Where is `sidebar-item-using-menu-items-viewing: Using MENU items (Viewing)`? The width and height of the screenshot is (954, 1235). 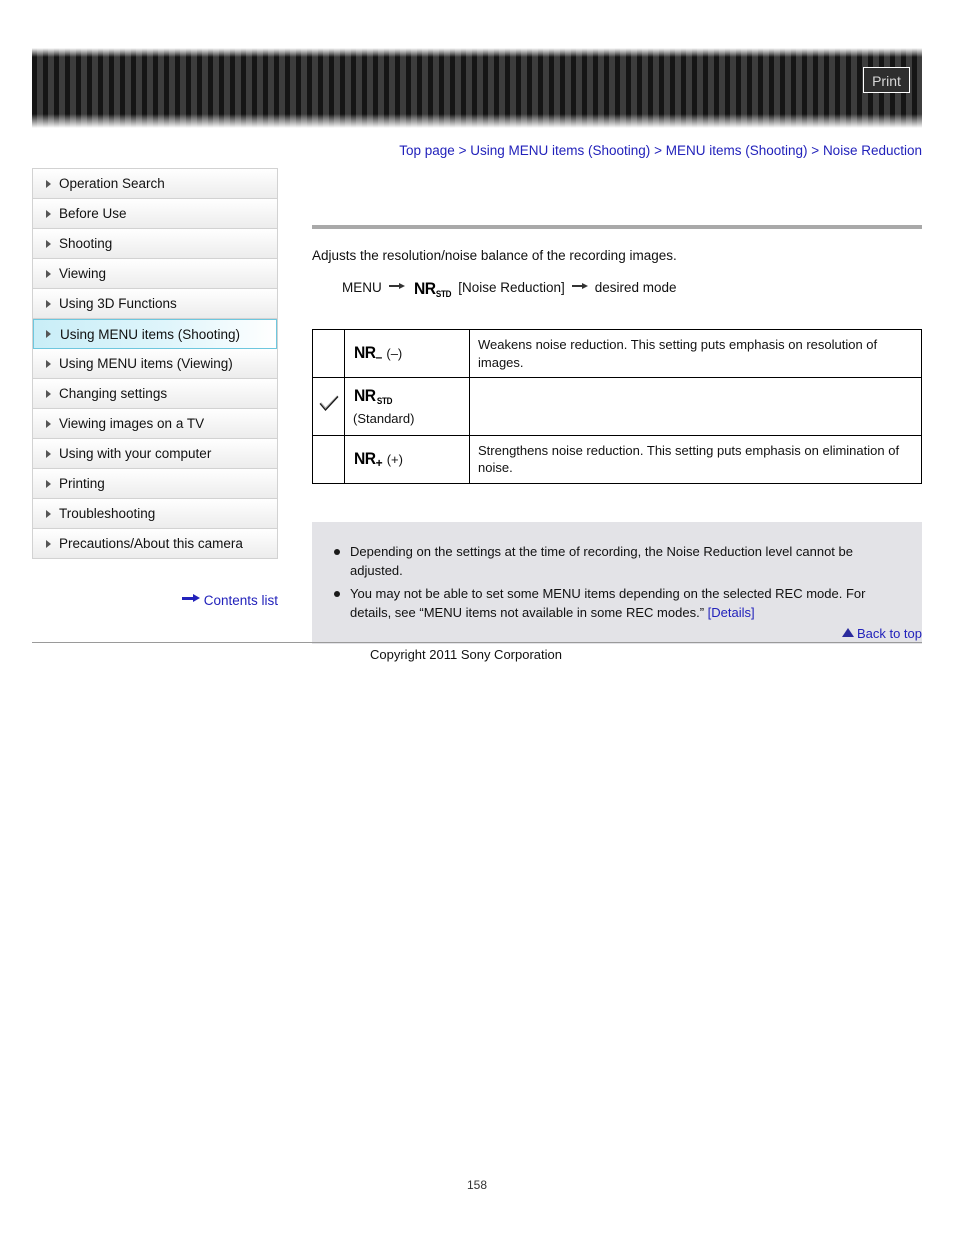 sidebar-item-using-menu-items-viewing: Using MENU items (Viewing) is located at coordinates (155, 364).